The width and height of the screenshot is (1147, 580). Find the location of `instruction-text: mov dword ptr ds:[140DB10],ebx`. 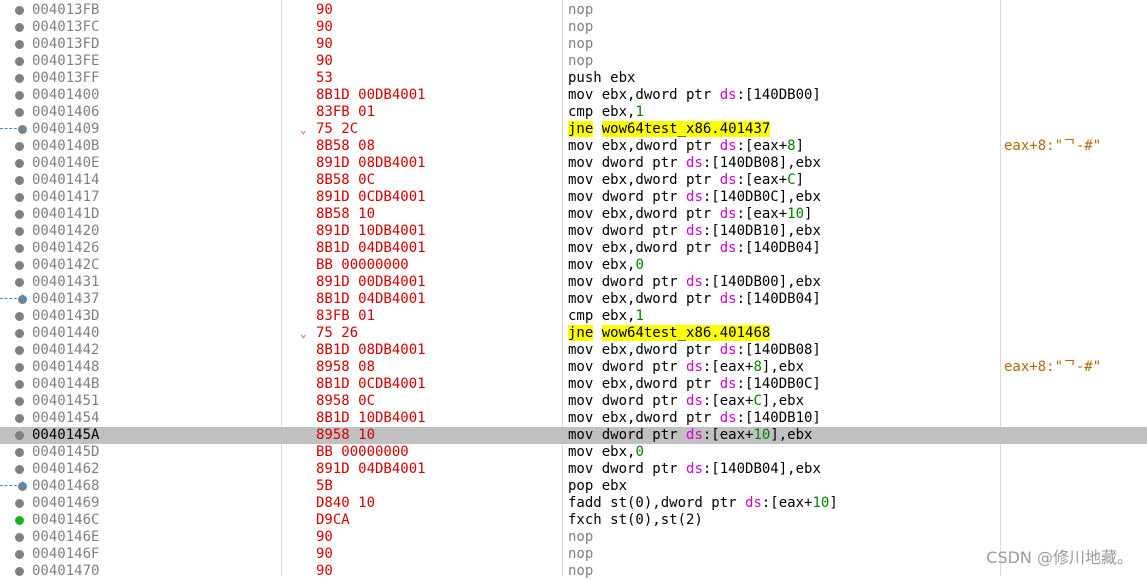

instruction-text: mov dword ptr ds:[140DB10],ebx is located at coordinates (694, 231).